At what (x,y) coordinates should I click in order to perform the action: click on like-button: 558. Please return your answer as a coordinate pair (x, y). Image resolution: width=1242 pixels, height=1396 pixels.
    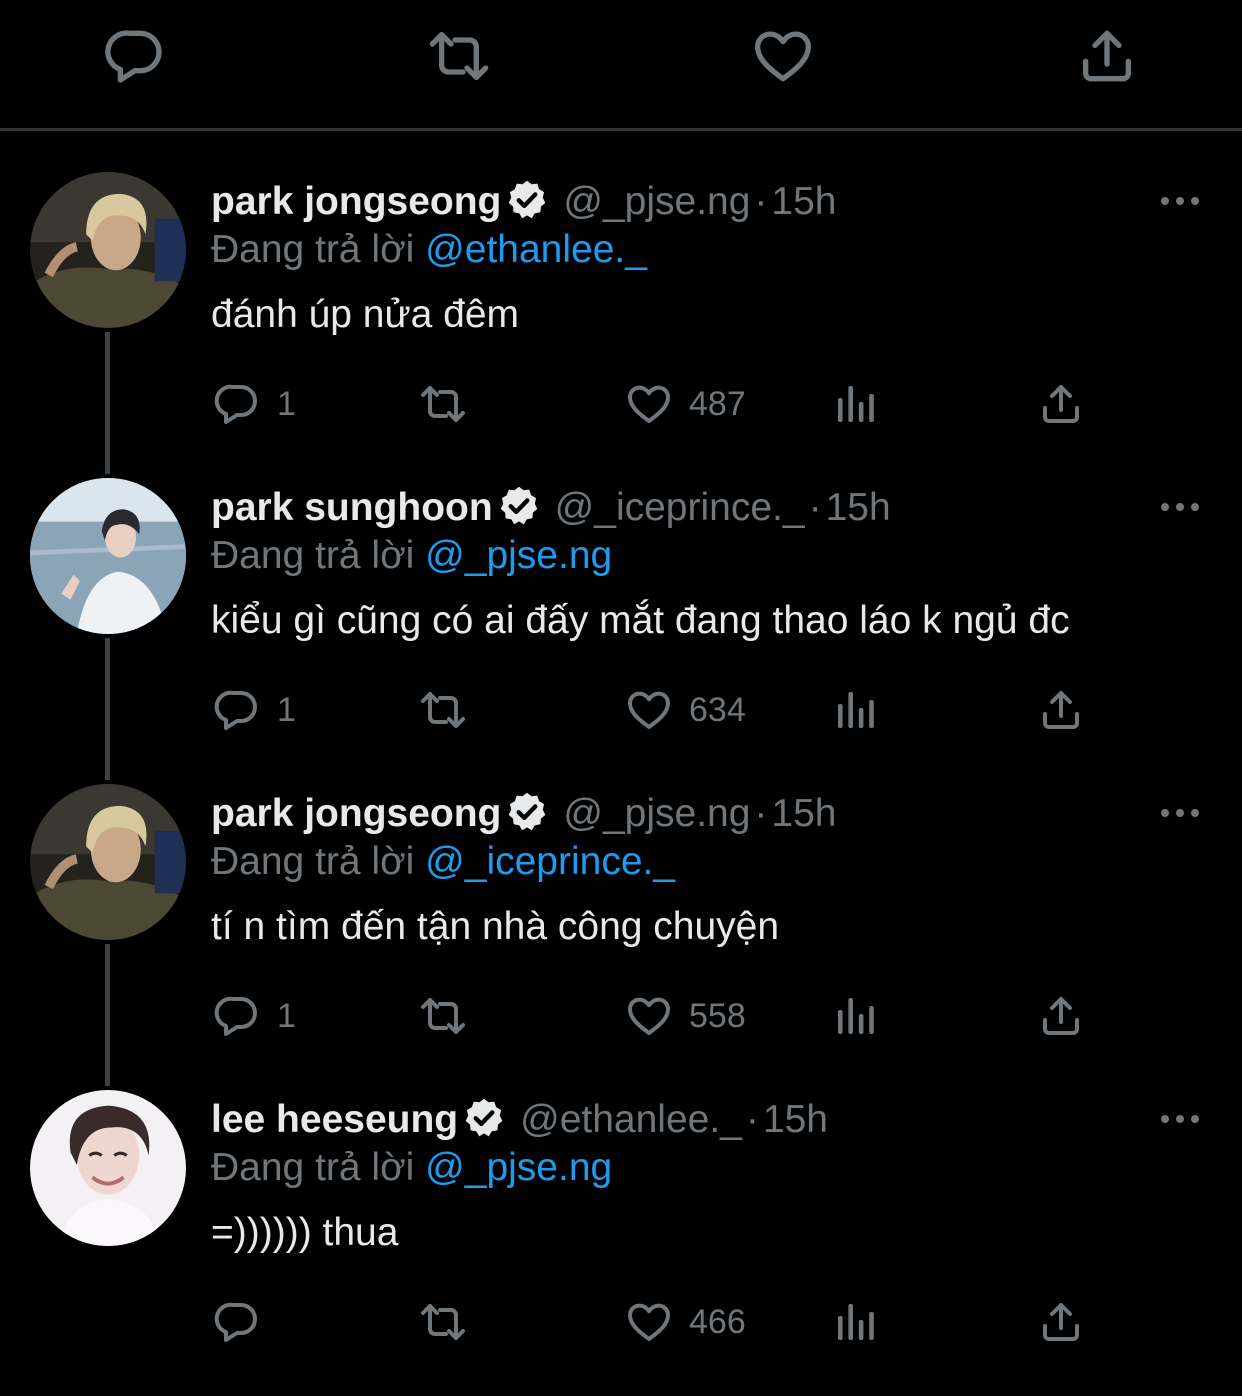
    Looking at the image, I should click on (685, 1016).